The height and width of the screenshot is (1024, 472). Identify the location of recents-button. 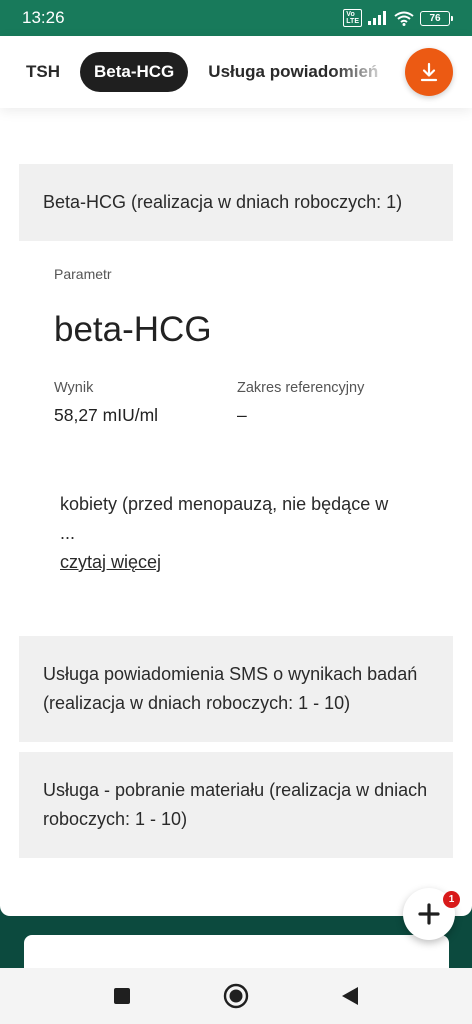
(122, 996).